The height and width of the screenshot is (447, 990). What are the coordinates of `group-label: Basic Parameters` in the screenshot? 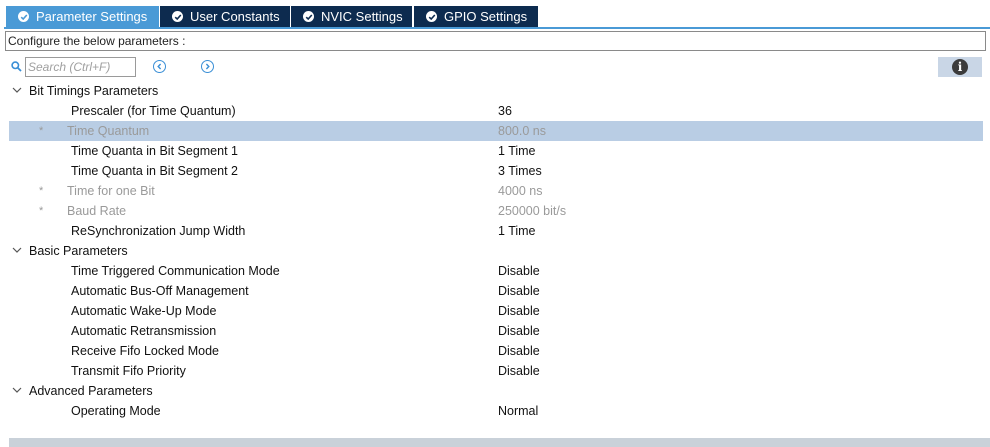 It's located at (78, 251).